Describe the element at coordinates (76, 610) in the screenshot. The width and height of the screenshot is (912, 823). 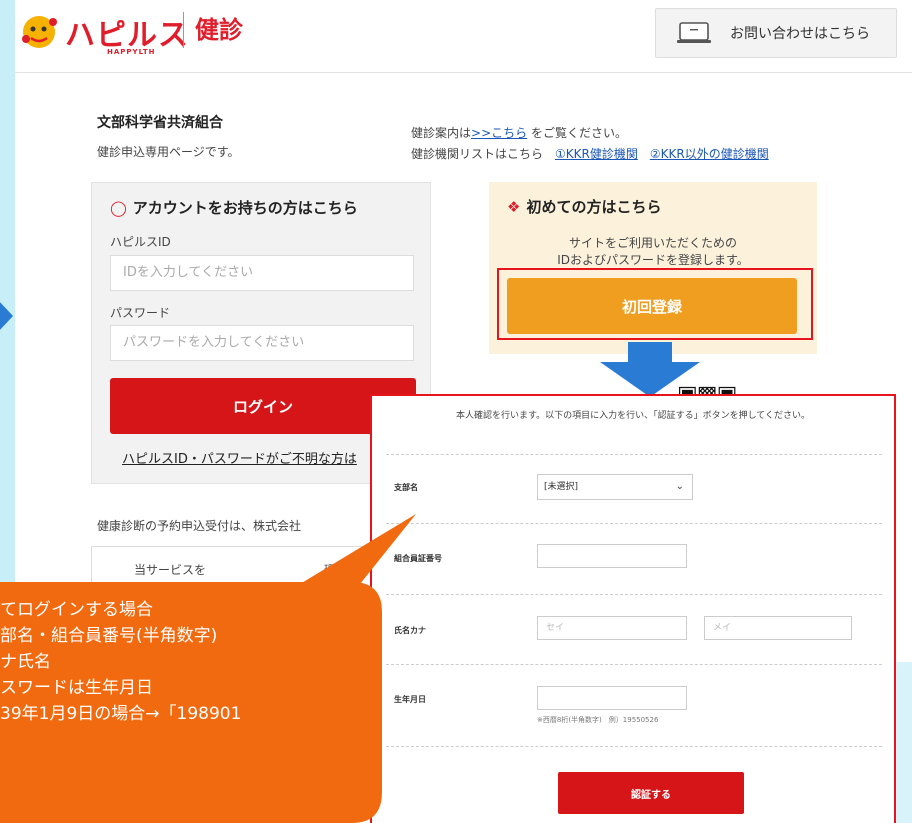
I see `callout-line: てログインする場合` at that location.